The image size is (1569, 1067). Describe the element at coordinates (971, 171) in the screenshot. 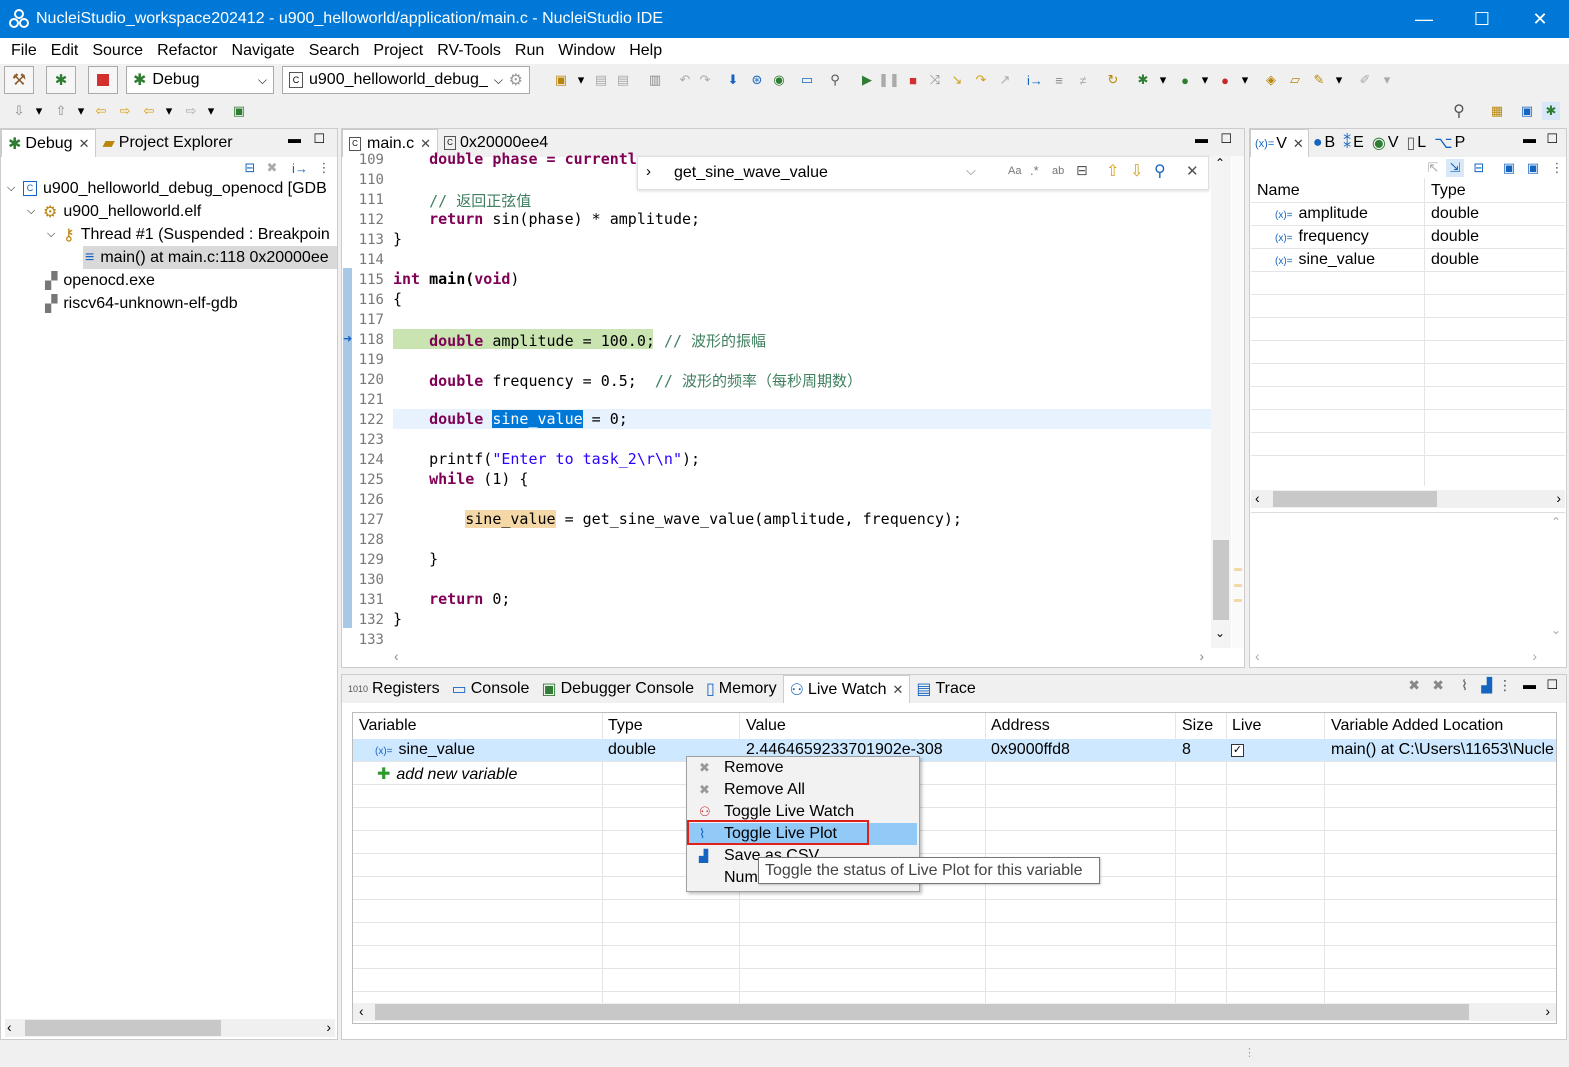

I see `history-dropdown-icon: ⌵` at that location.